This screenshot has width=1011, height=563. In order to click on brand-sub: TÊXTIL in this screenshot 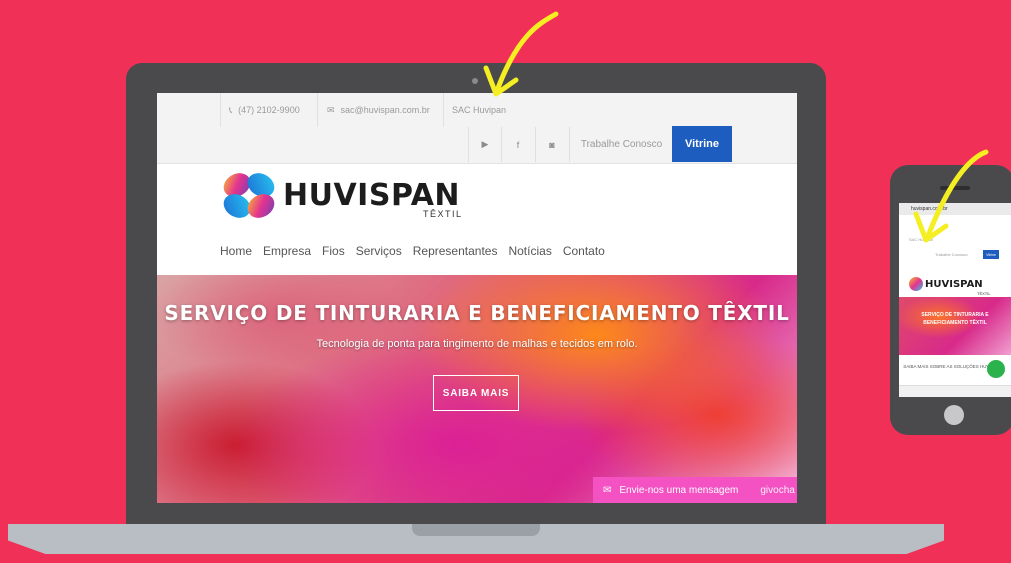, I will do `click(443, 214)`.